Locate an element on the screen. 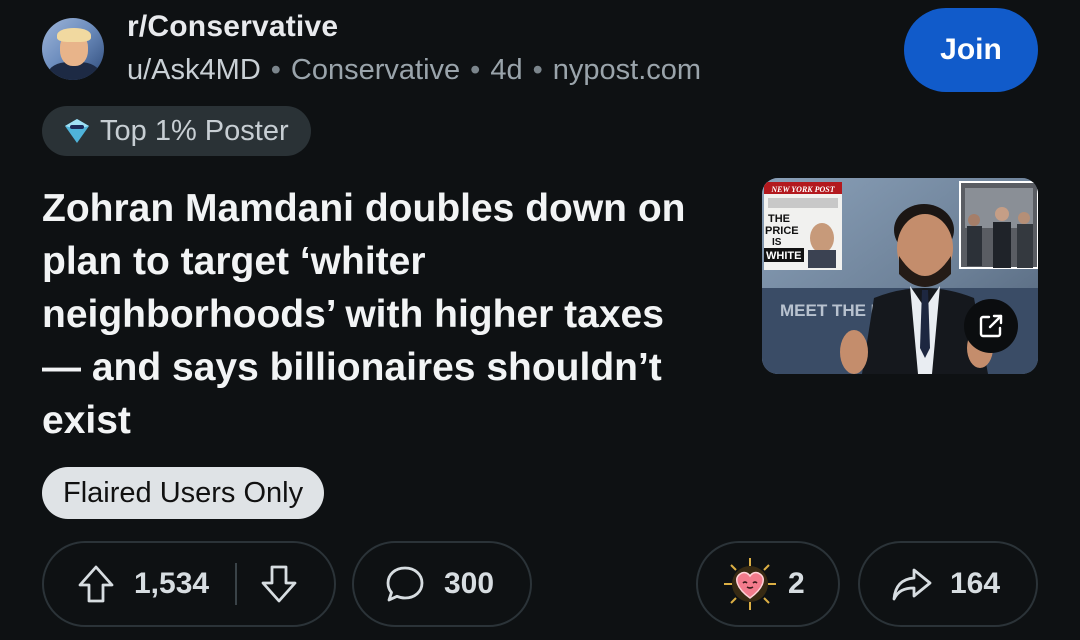  comment-count: 300 is located at coordinates (469, 583).